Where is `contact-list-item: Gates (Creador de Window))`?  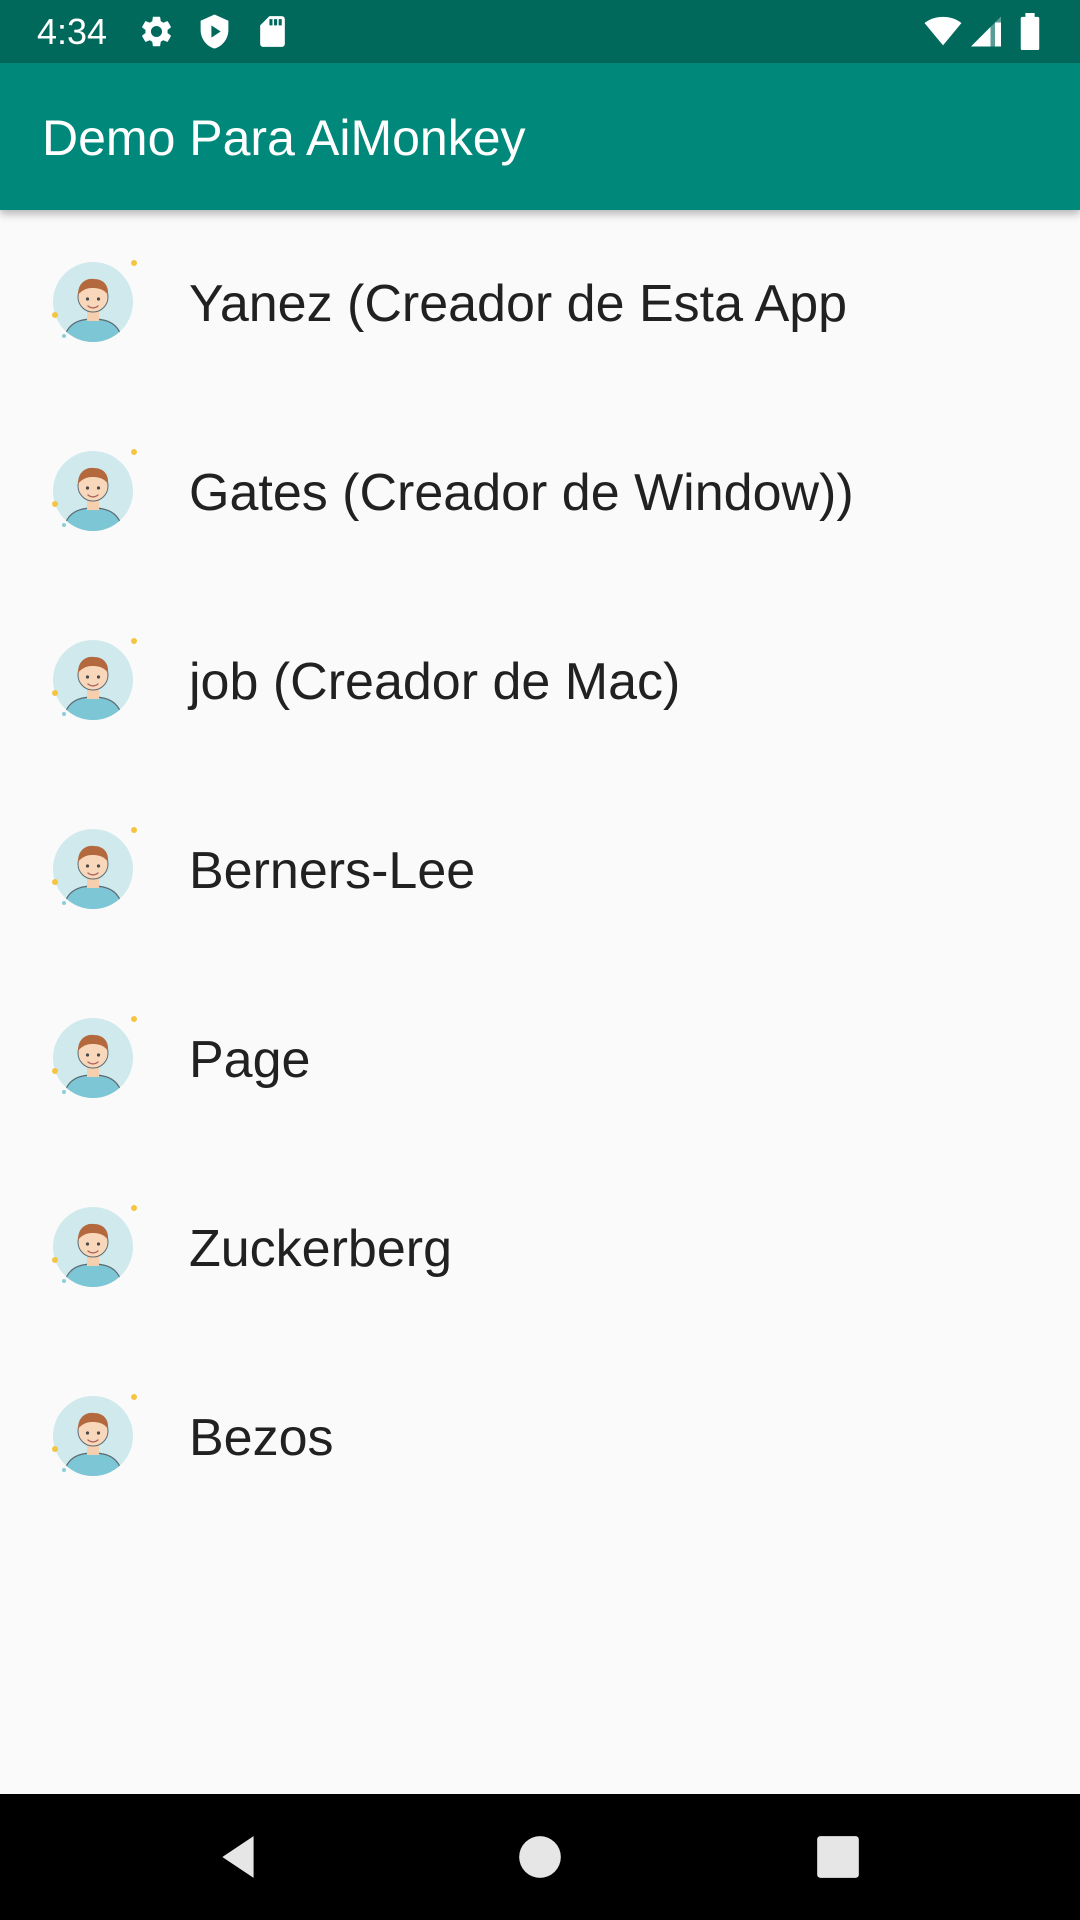 contact-list-item: Gates (Creador de Window)) is located at coordinates (540, 493).